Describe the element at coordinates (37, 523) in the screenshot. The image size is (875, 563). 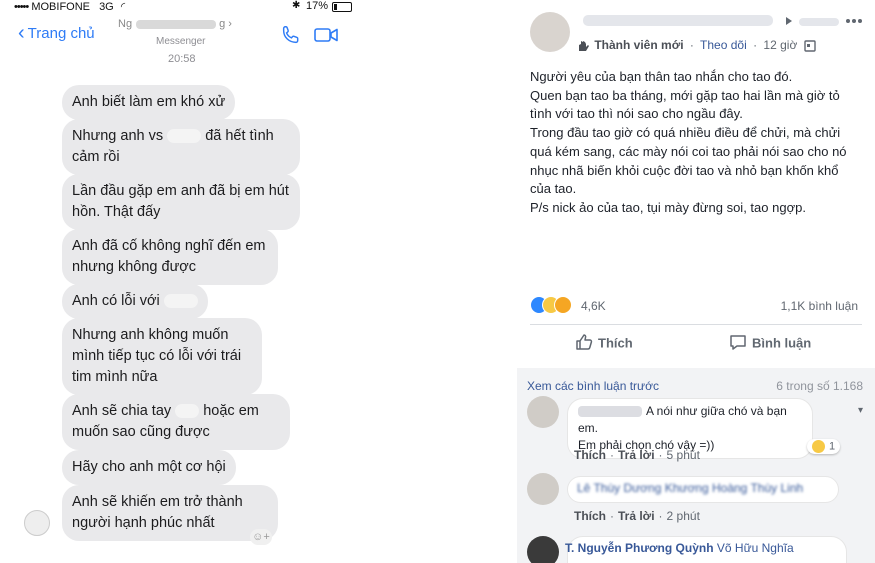
I see `sender-avatar` at that location.